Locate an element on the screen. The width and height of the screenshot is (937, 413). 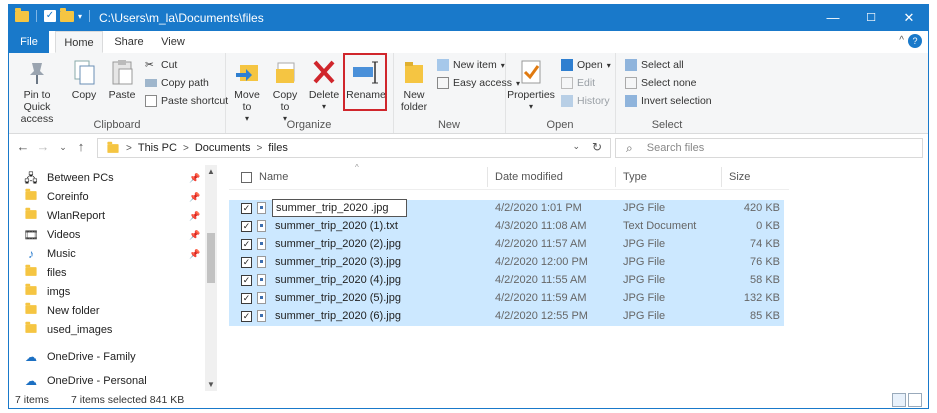
select-all-checkbox is located at coordinates (246, 177).